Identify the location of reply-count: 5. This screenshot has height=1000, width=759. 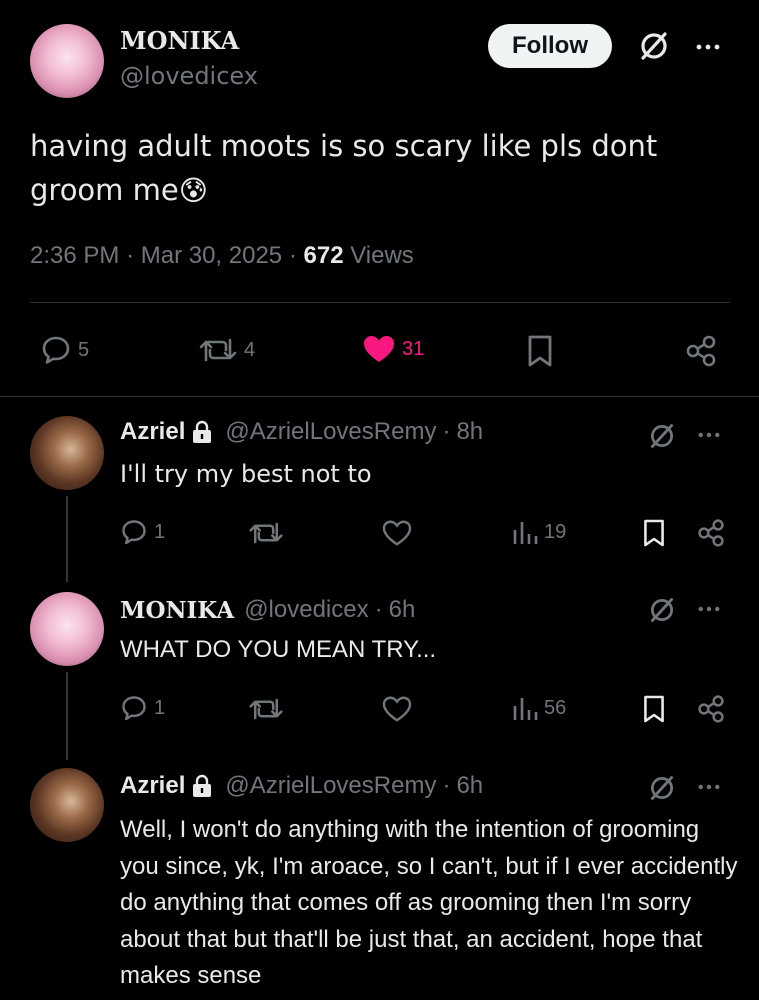
(84, 349).